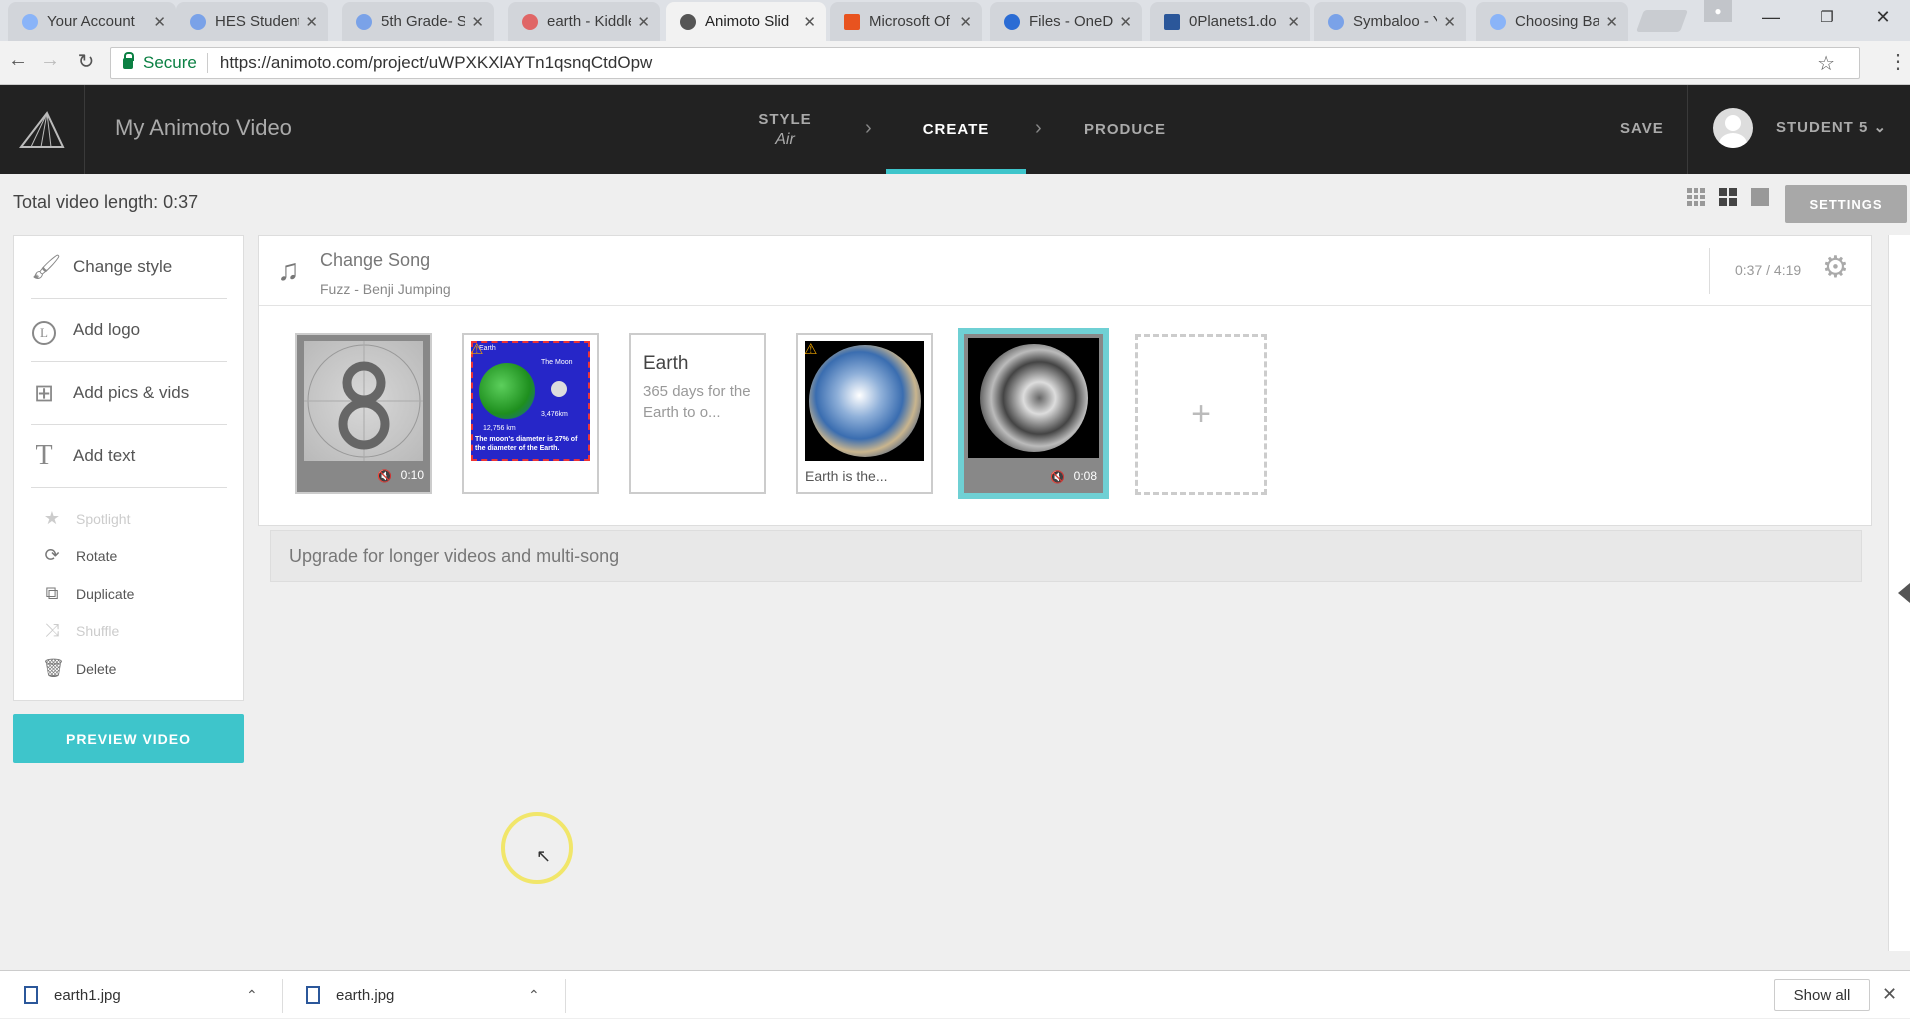 The height and width of the screenshot is (1019, 1910). I want to click on browser-tab: 0Planets1.do ✕, so click(1230, 21).